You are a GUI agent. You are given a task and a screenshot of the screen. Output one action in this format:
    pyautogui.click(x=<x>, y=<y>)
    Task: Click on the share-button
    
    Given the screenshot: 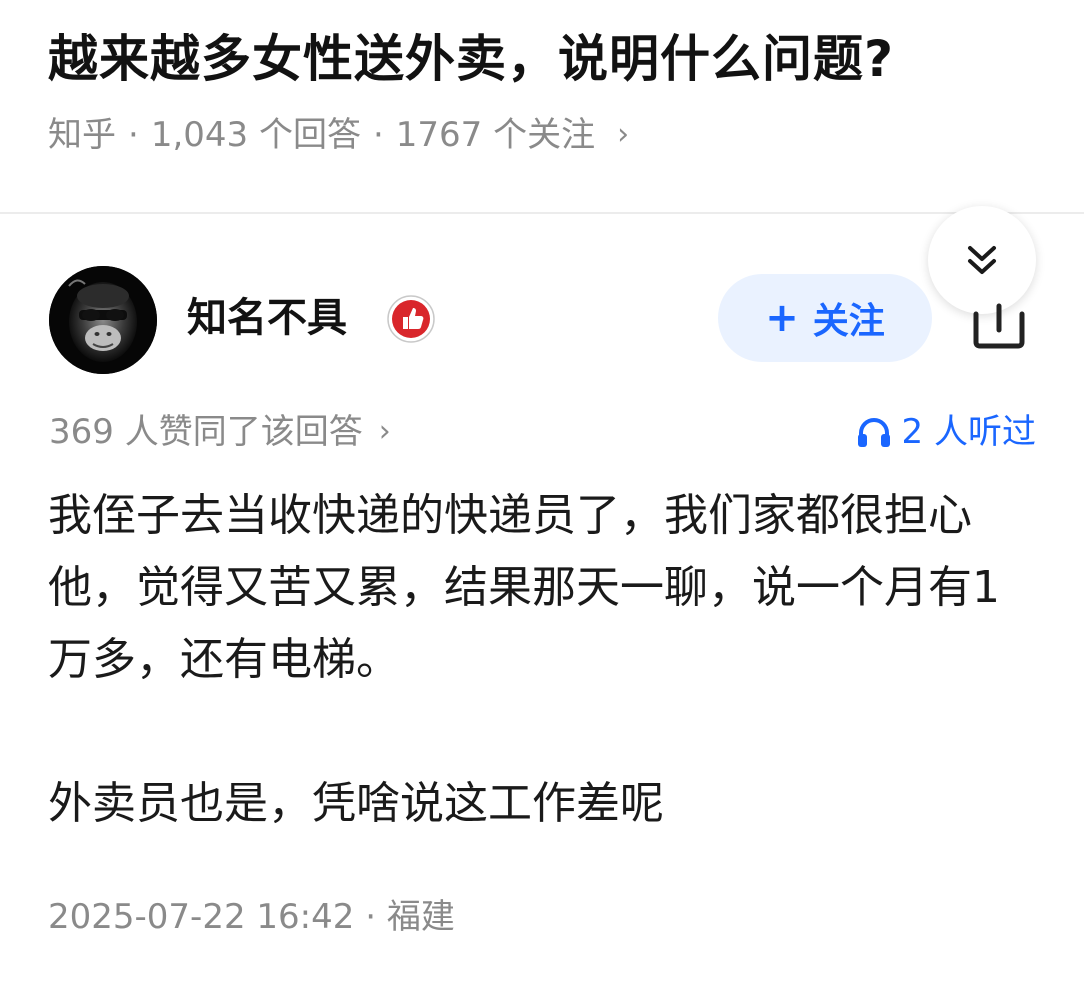 What is the action you would take?
    pyautogui.click(x=999, y=325)
    